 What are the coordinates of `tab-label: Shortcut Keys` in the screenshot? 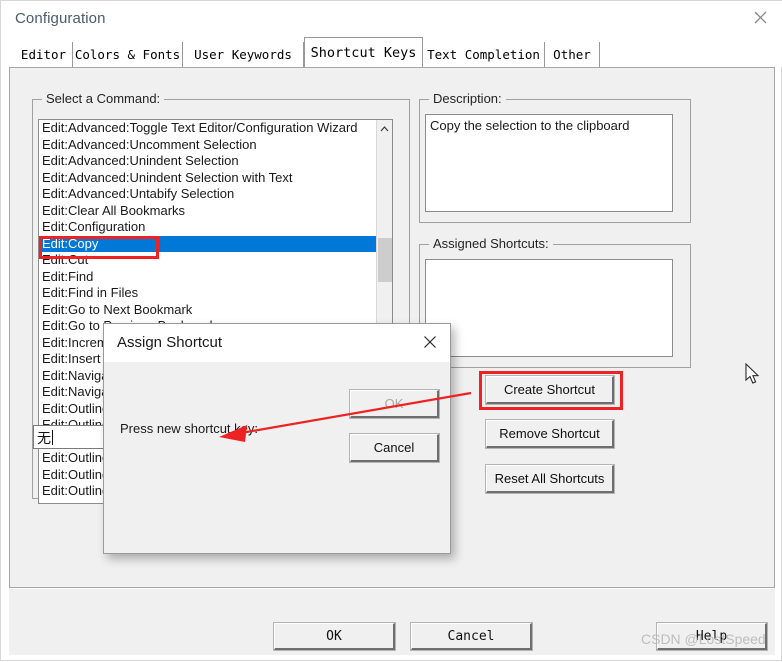 It's located at (363, 52).